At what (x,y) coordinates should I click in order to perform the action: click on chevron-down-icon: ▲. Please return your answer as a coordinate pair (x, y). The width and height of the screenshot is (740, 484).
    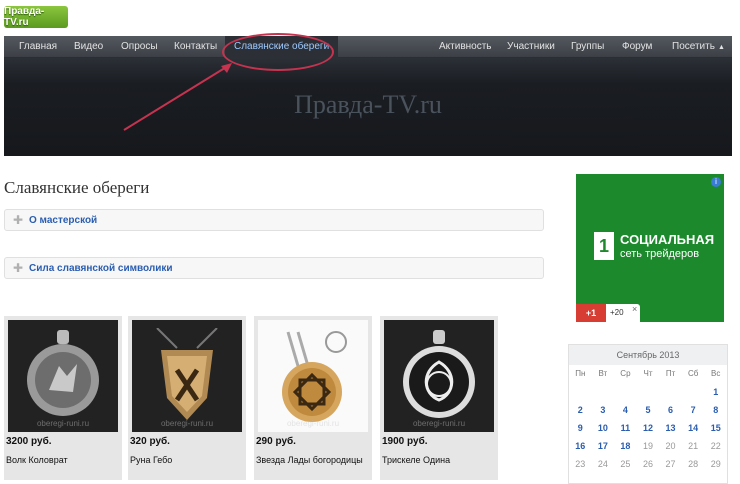
    Looking at the image, I should click on (721, 47).